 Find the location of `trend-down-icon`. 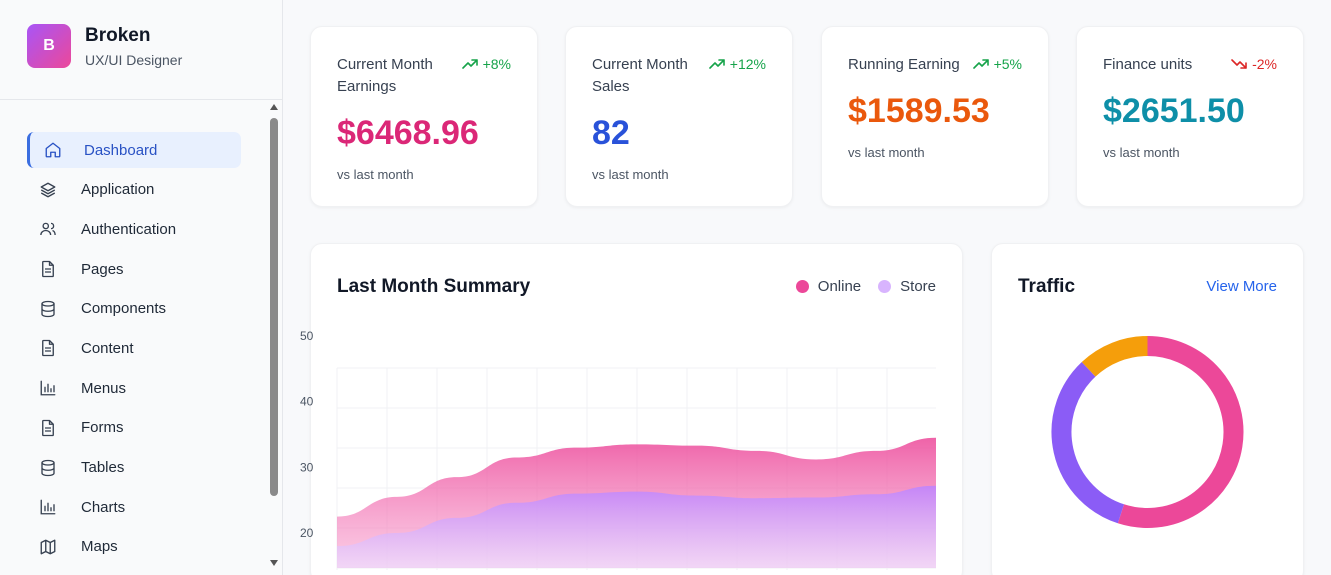

trend-down-icon is located at coordinates (1241, 64).